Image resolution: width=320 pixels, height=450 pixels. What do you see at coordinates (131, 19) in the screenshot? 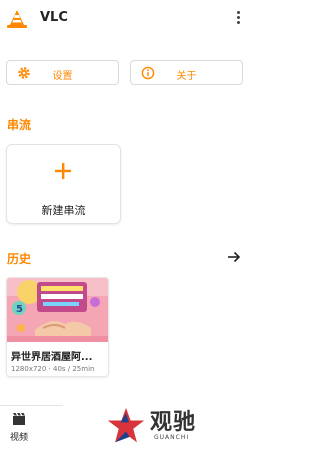
I see `app-bar: VLC` at bounding box center [131, 19].